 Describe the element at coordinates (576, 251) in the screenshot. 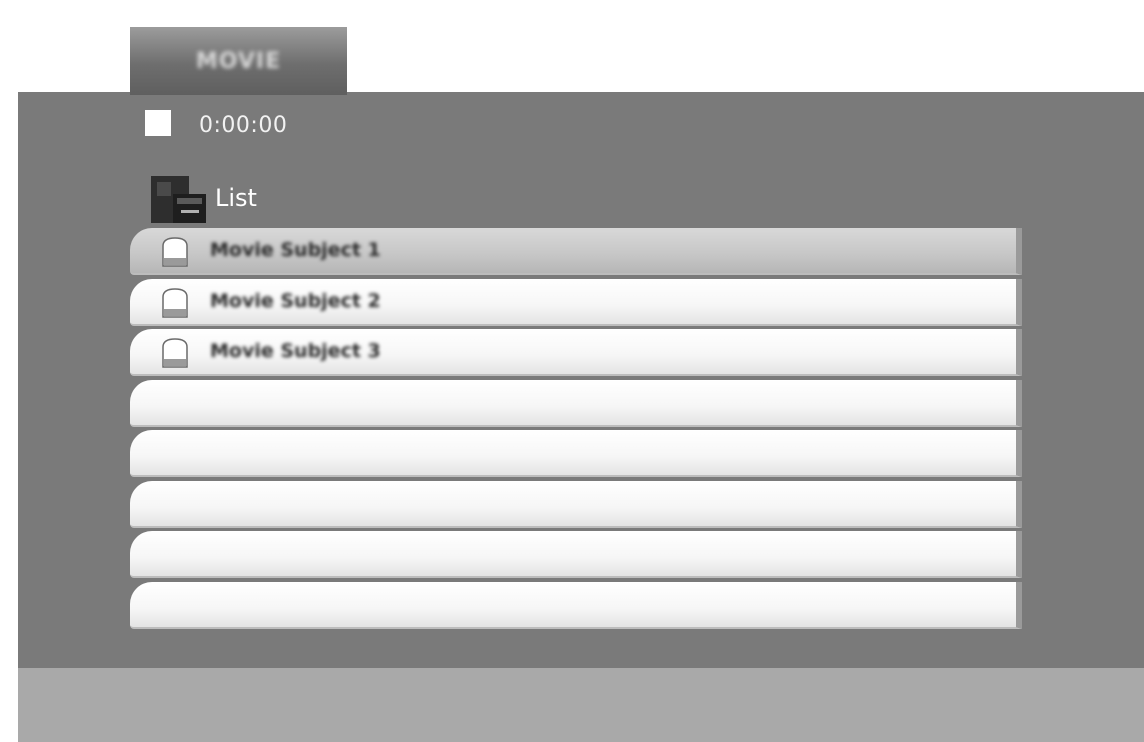

I see `list-item: Movie Subject 1` at that location.